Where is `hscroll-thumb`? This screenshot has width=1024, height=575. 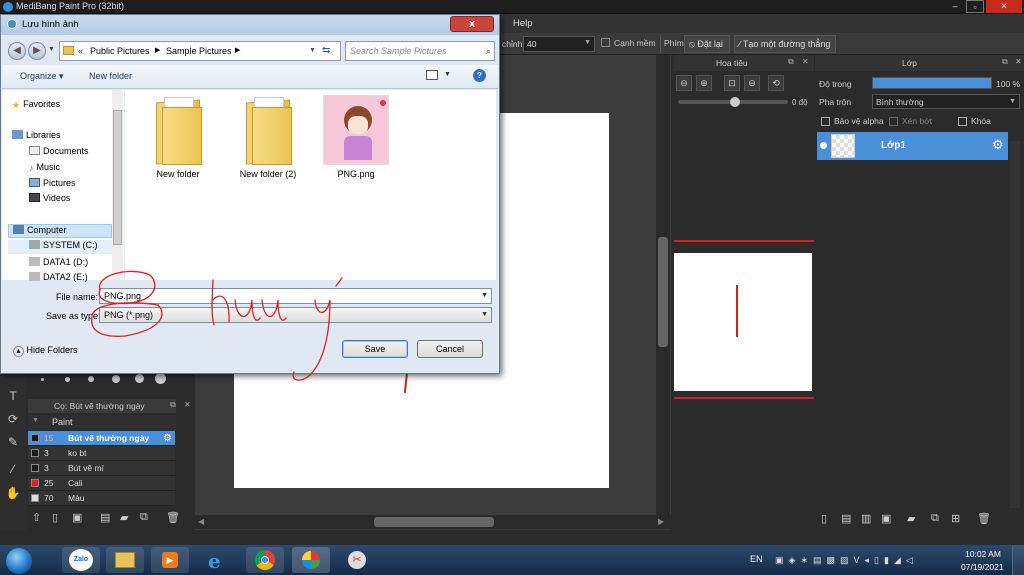 hscroll-thumb is located at coordinates (434, 522).